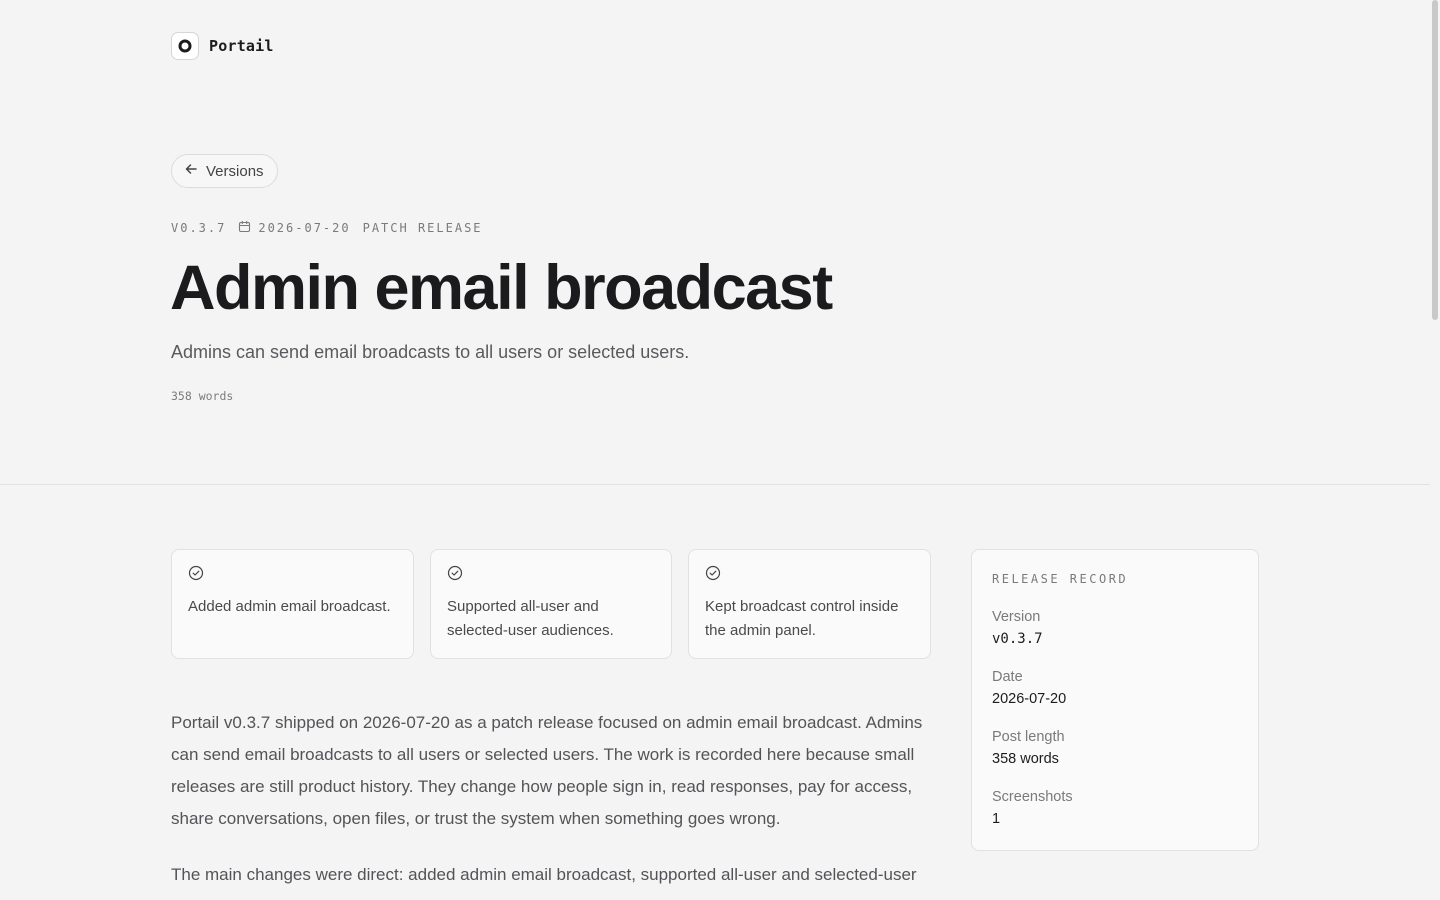  What do you see at coordinates (996, 819) in the screenshot?
I see `record-value: 1` at bounding box center [996, 819].